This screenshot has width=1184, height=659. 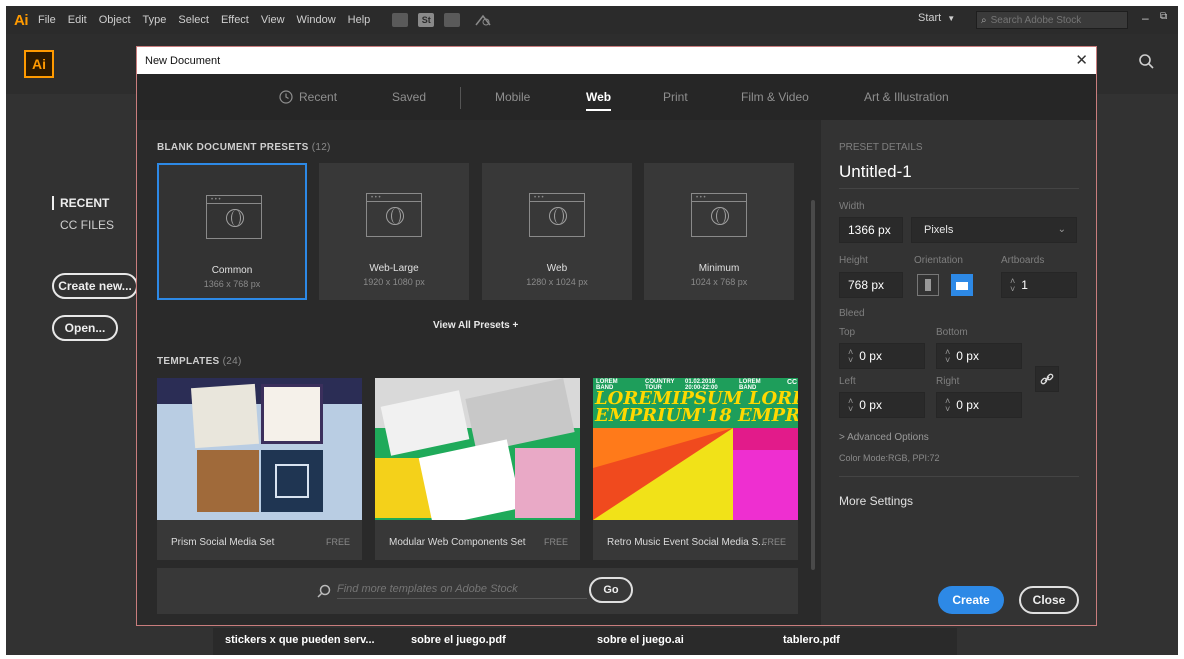 I want to click on advanced-options-toggle: > Advanced Options, so click(x=884, y=437).